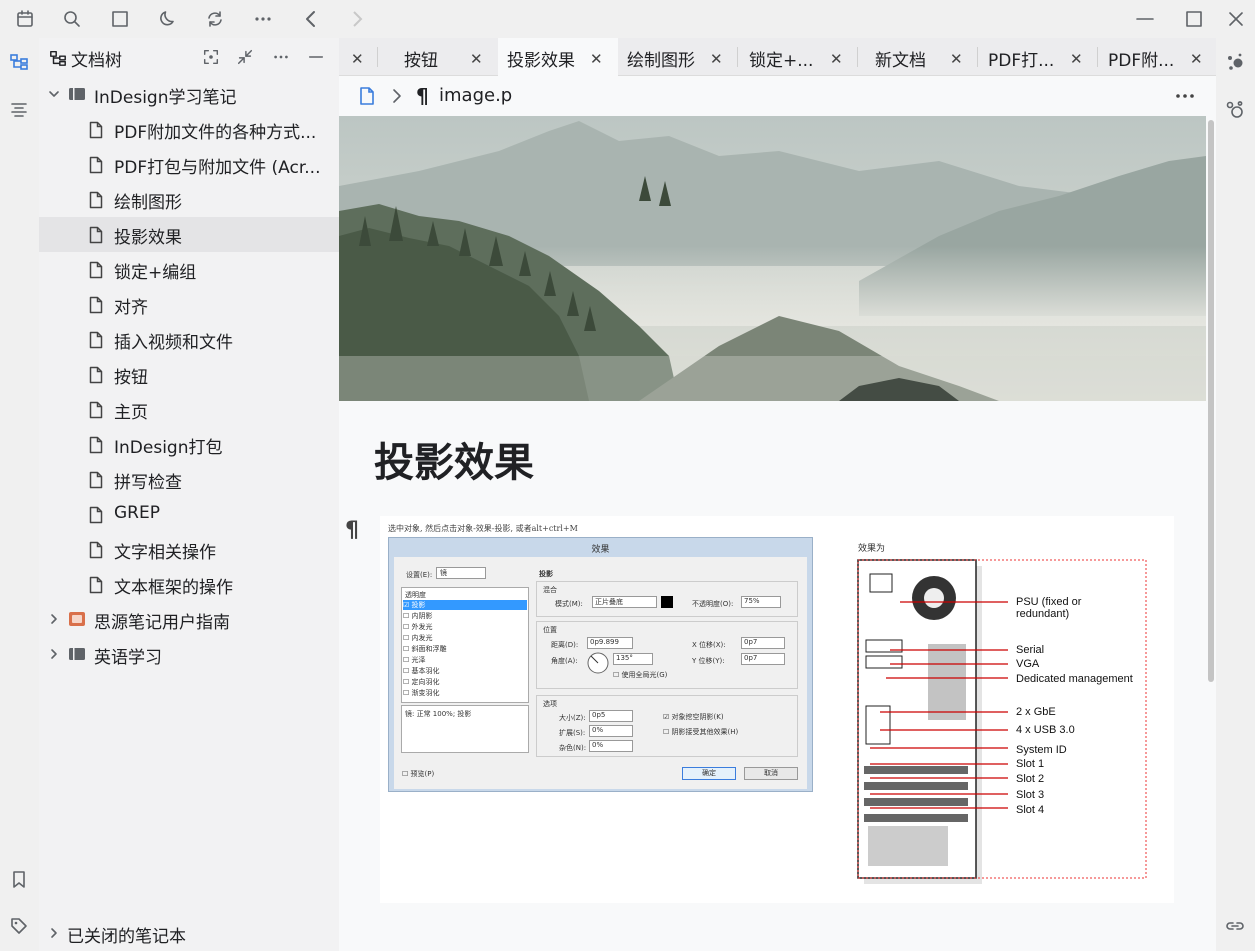  What do you see at coordinates (1235, 110) in the screenshot?
I see `global-graph-icon` at bounding box center [1235, 110].